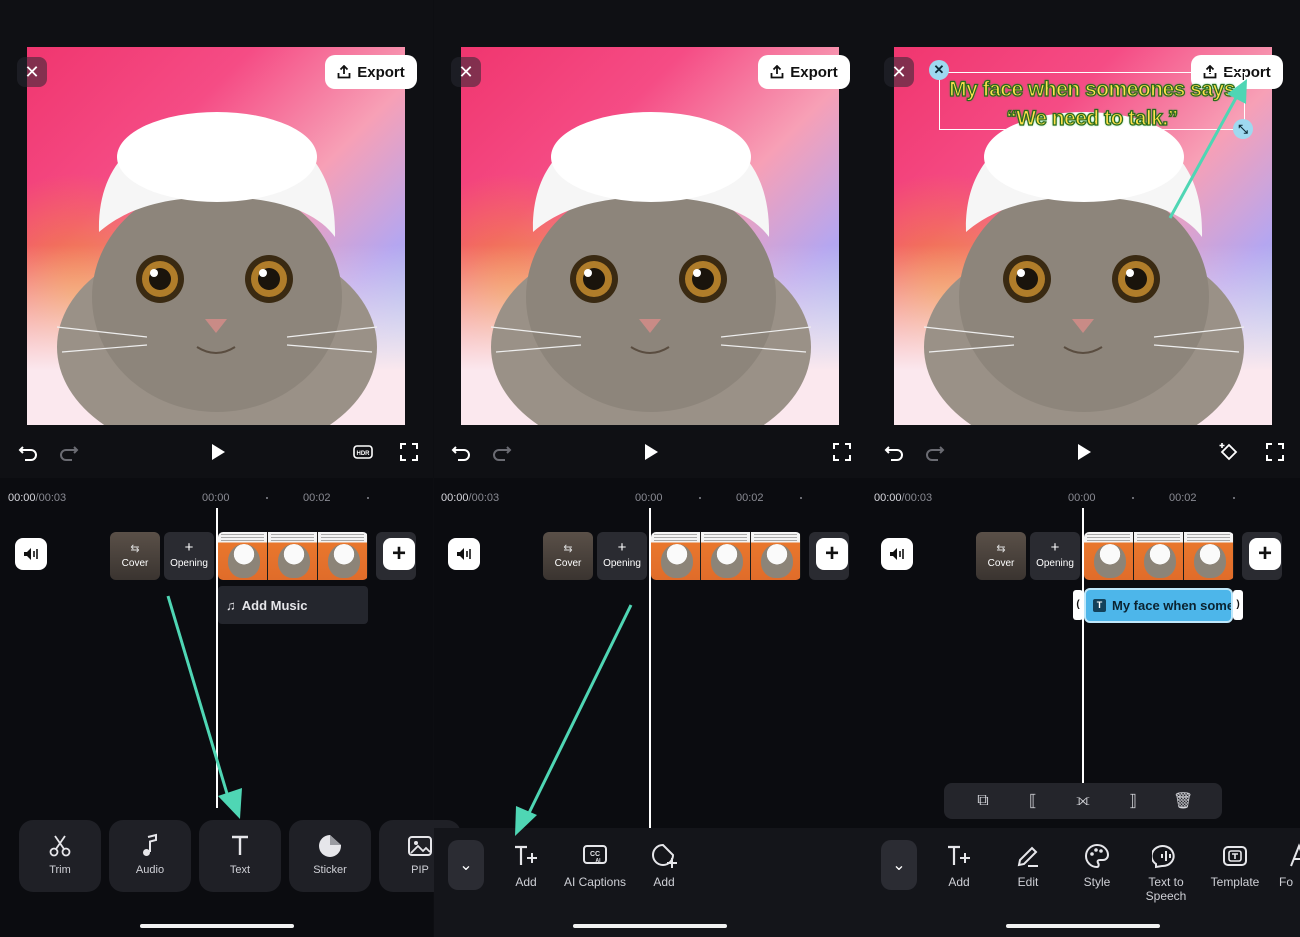  I want to click on text-icon: T, so click(1099, 605).